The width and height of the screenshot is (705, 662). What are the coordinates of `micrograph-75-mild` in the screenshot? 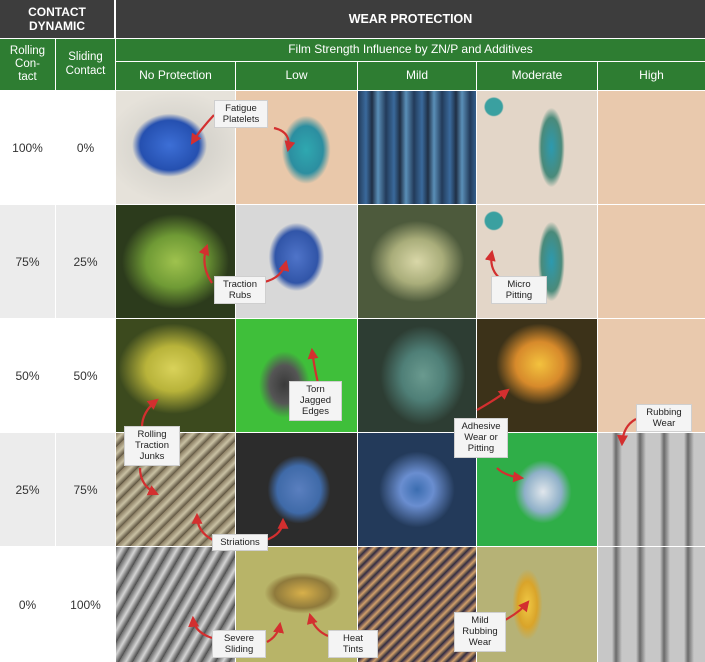 It's located at (417, 261).